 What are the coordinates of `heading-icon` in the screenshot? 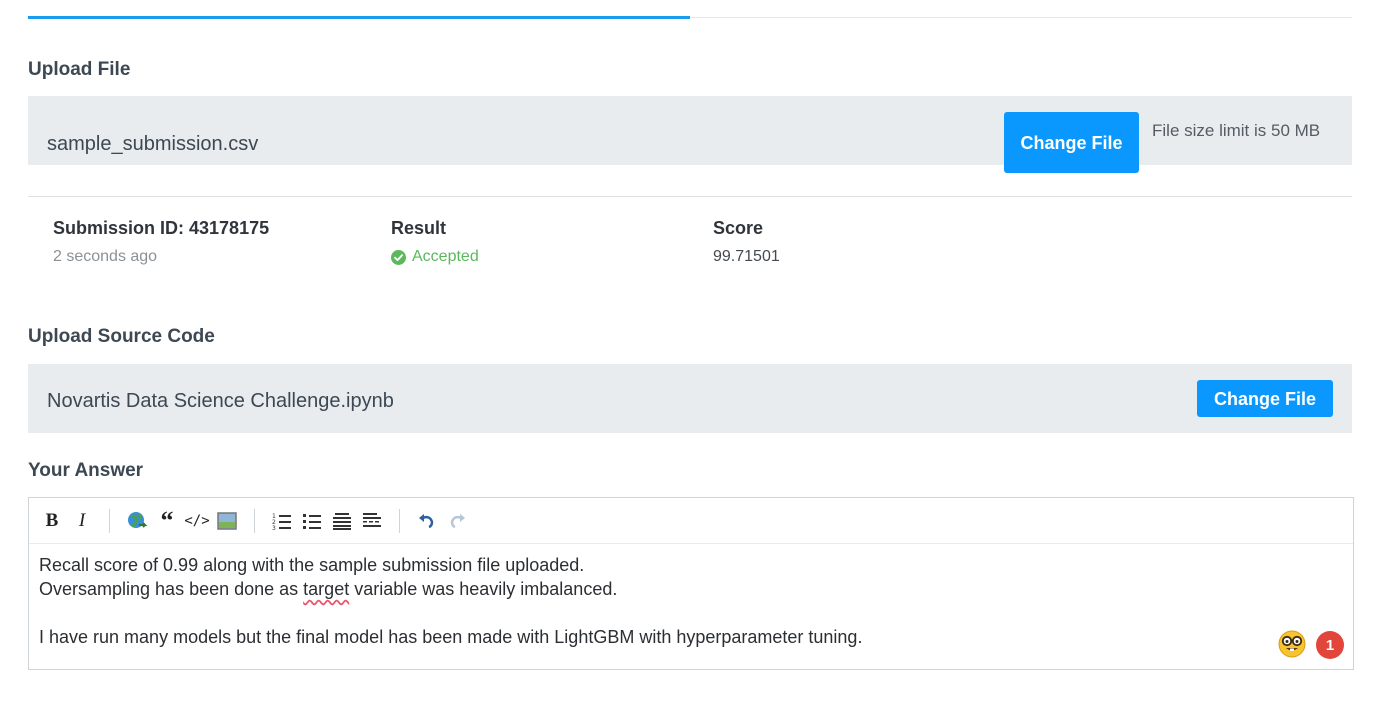 It's located at (342, 521).